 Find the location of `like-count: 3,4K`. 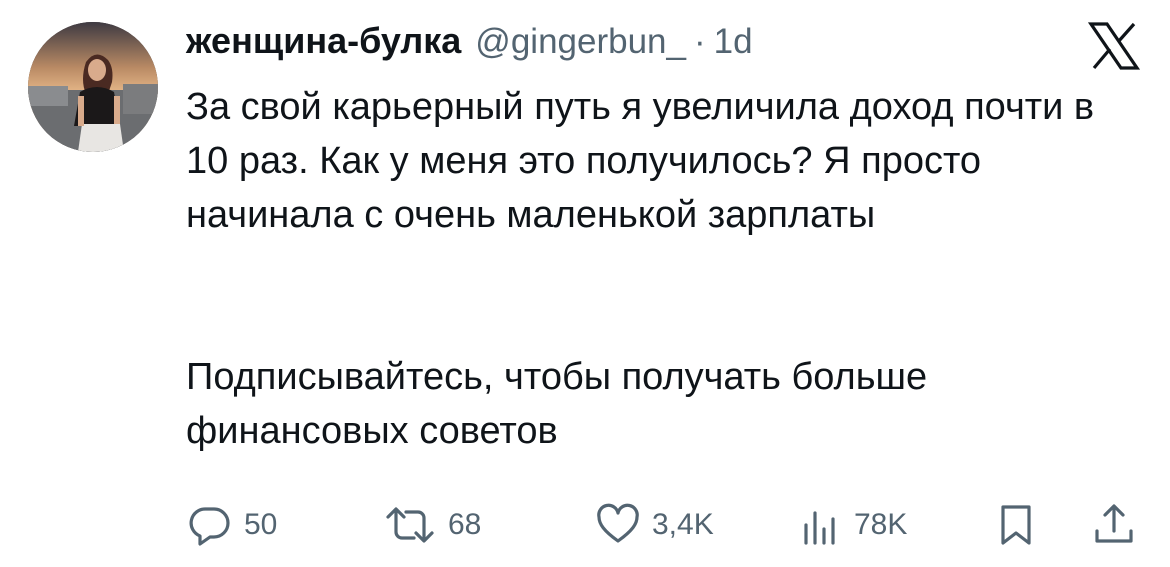

like-count: 3,4K is located at coordinates (683, 524).